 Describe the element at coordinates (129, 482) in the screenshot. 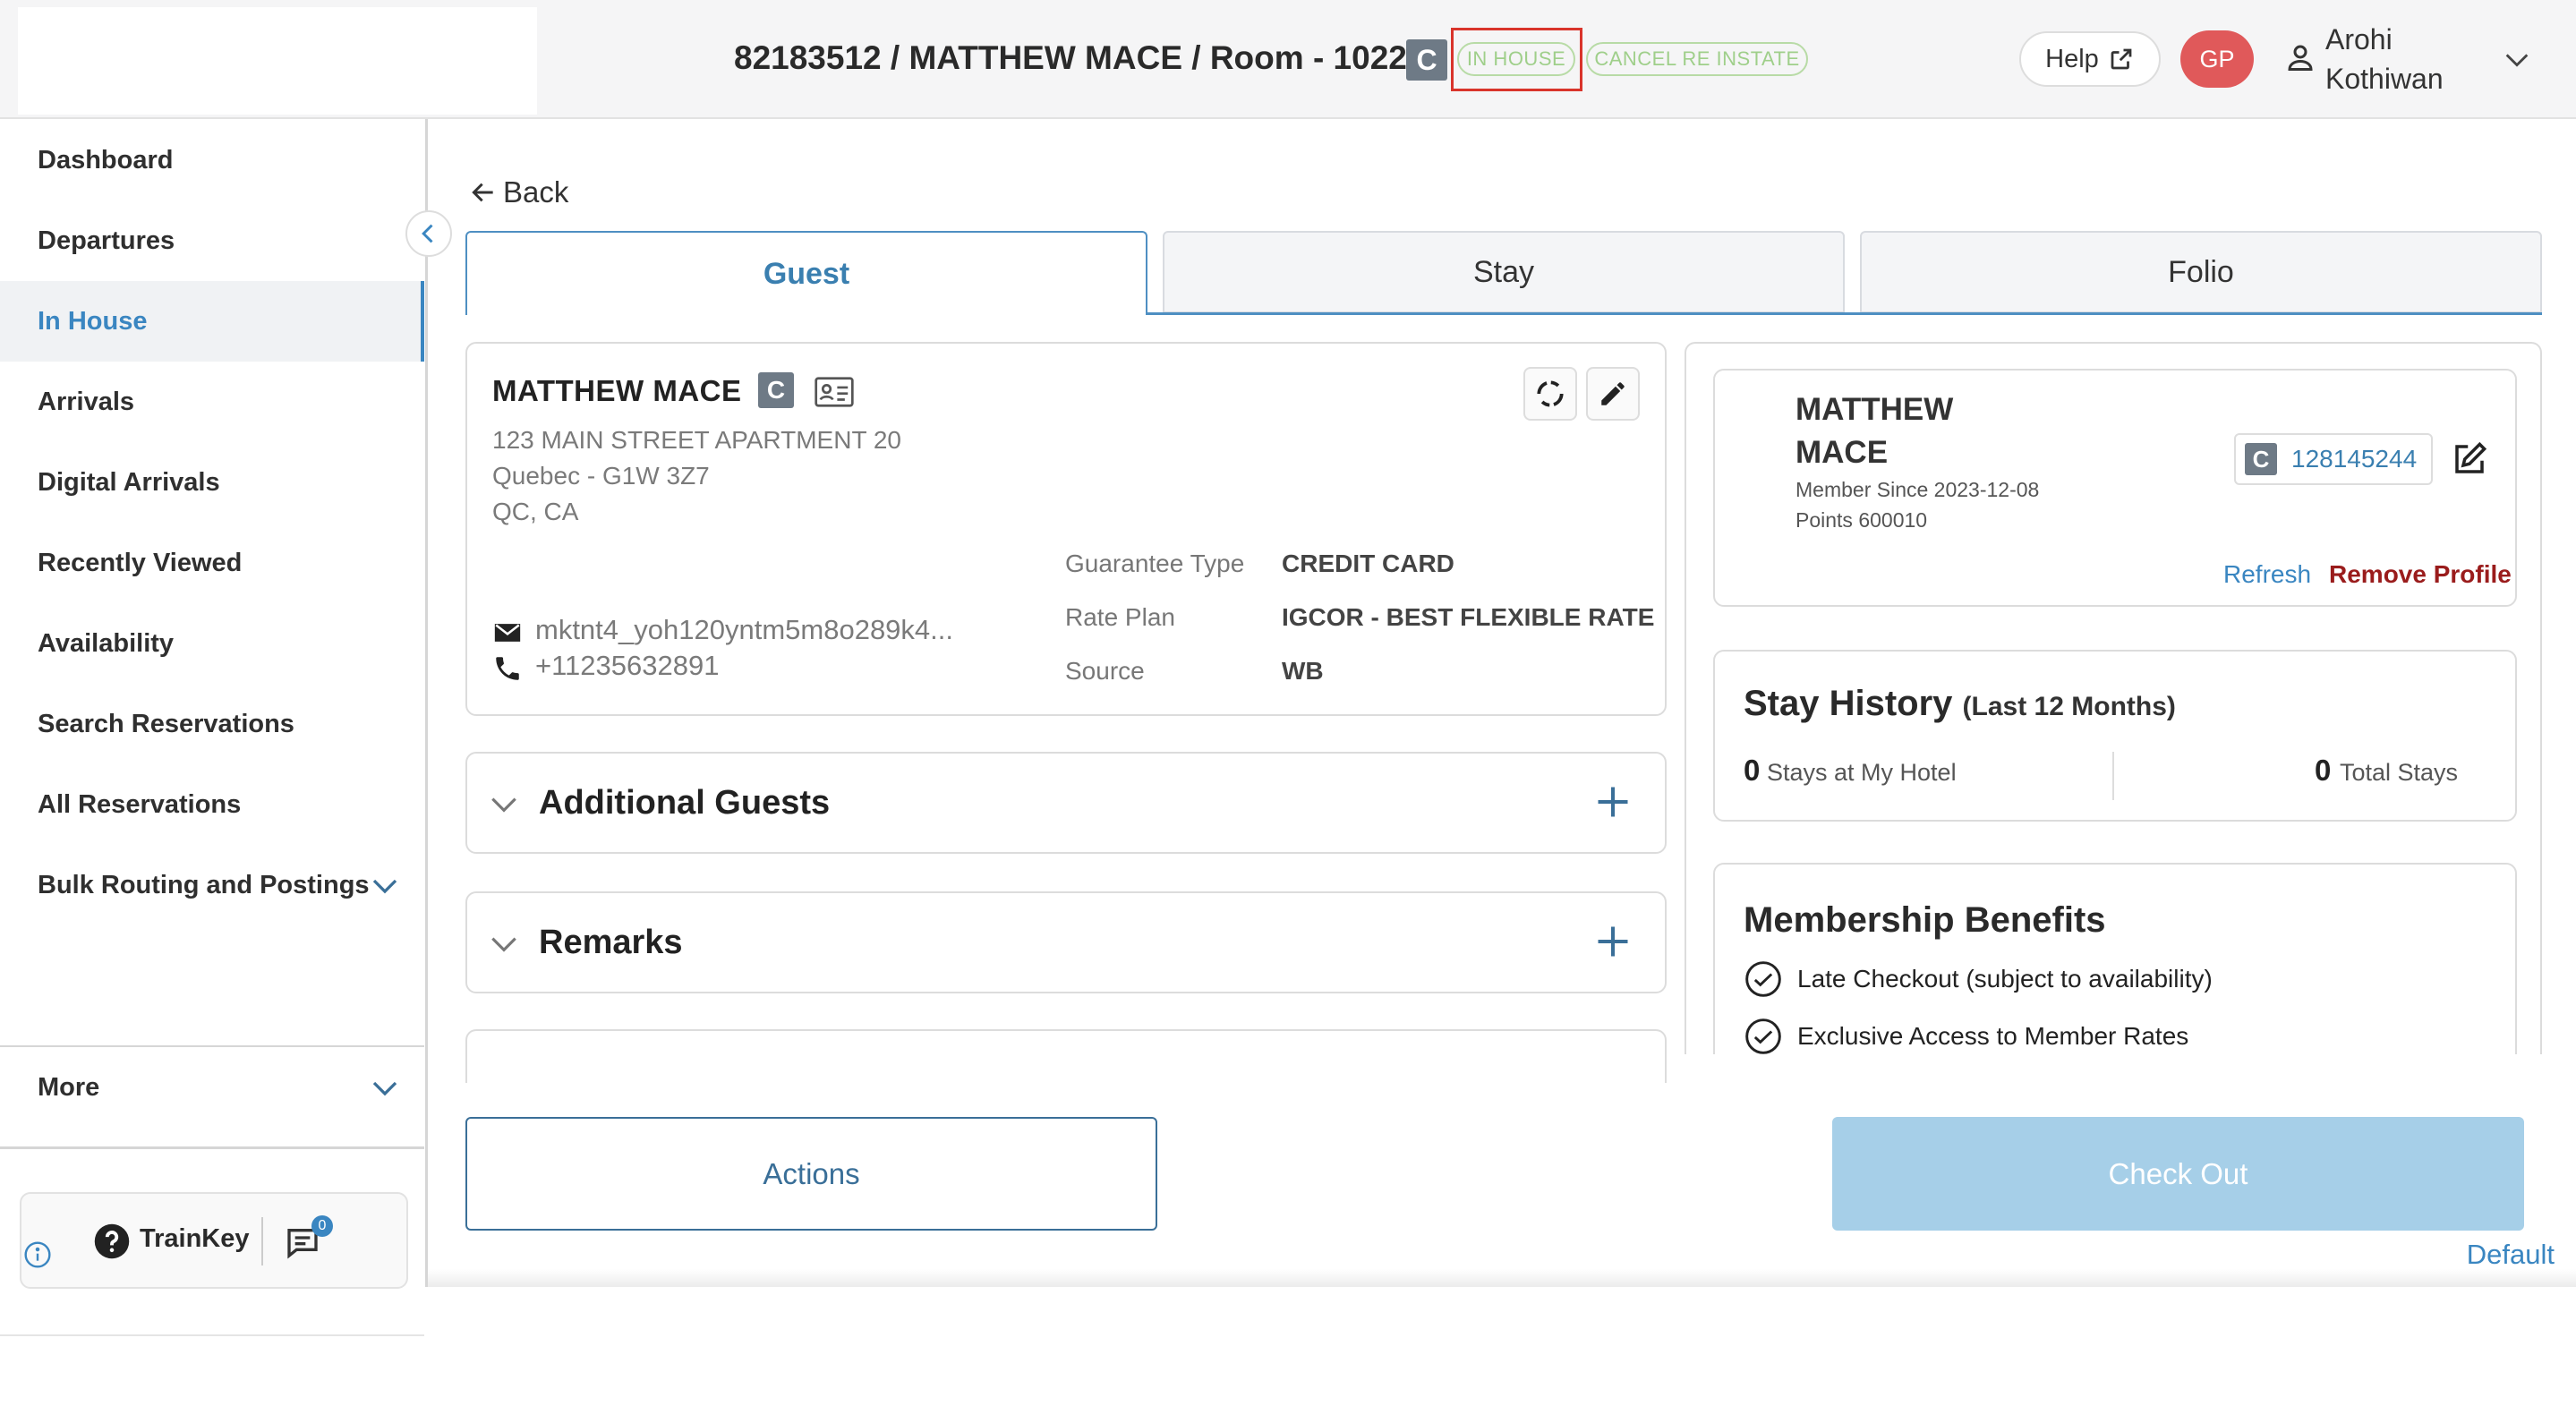

I see `sidebar-item-label: Digital Arrivals` at that location.